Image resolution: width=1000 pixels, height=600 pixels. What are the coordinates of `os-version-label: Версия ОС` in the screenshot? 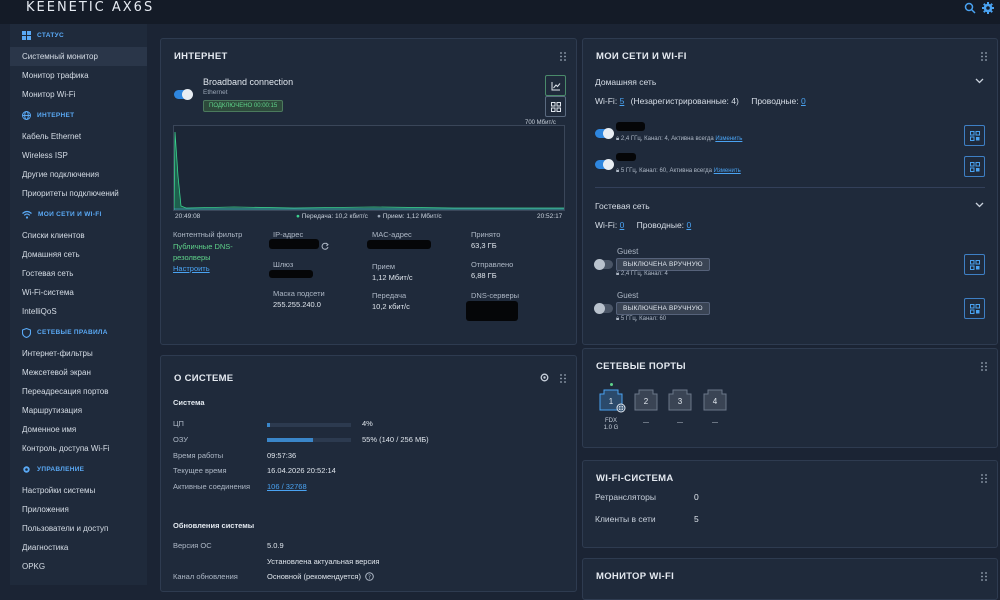 It's located at (192, 545).